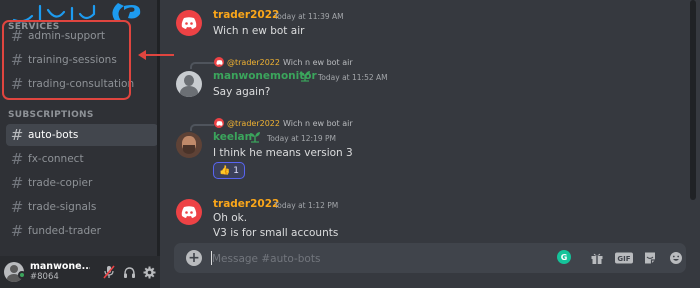 Image resolution: width=700 pixels, height=288 pixels. What do you see at coordinates (232, 137) in the screenshot?
I see `message-author: keelan` at bounding box center [232, 137].